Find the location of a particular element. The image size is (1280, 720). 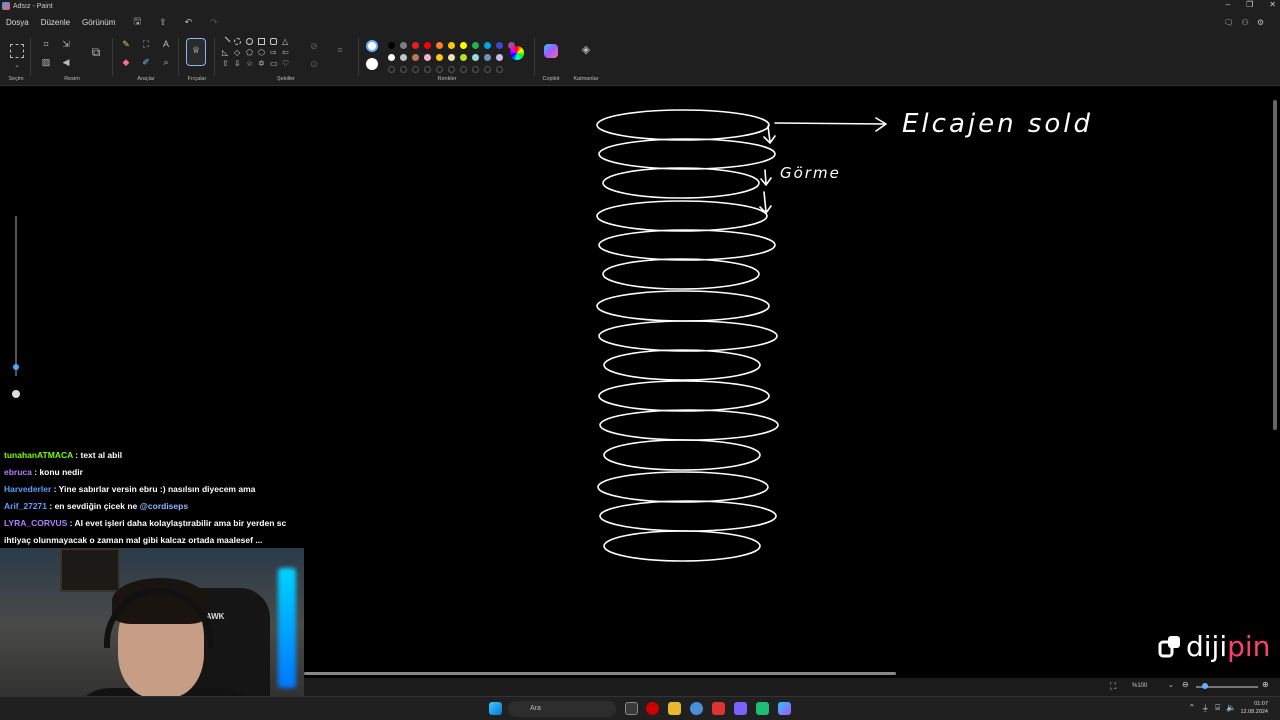

task-view-icon is located at coordinates (631, 708).